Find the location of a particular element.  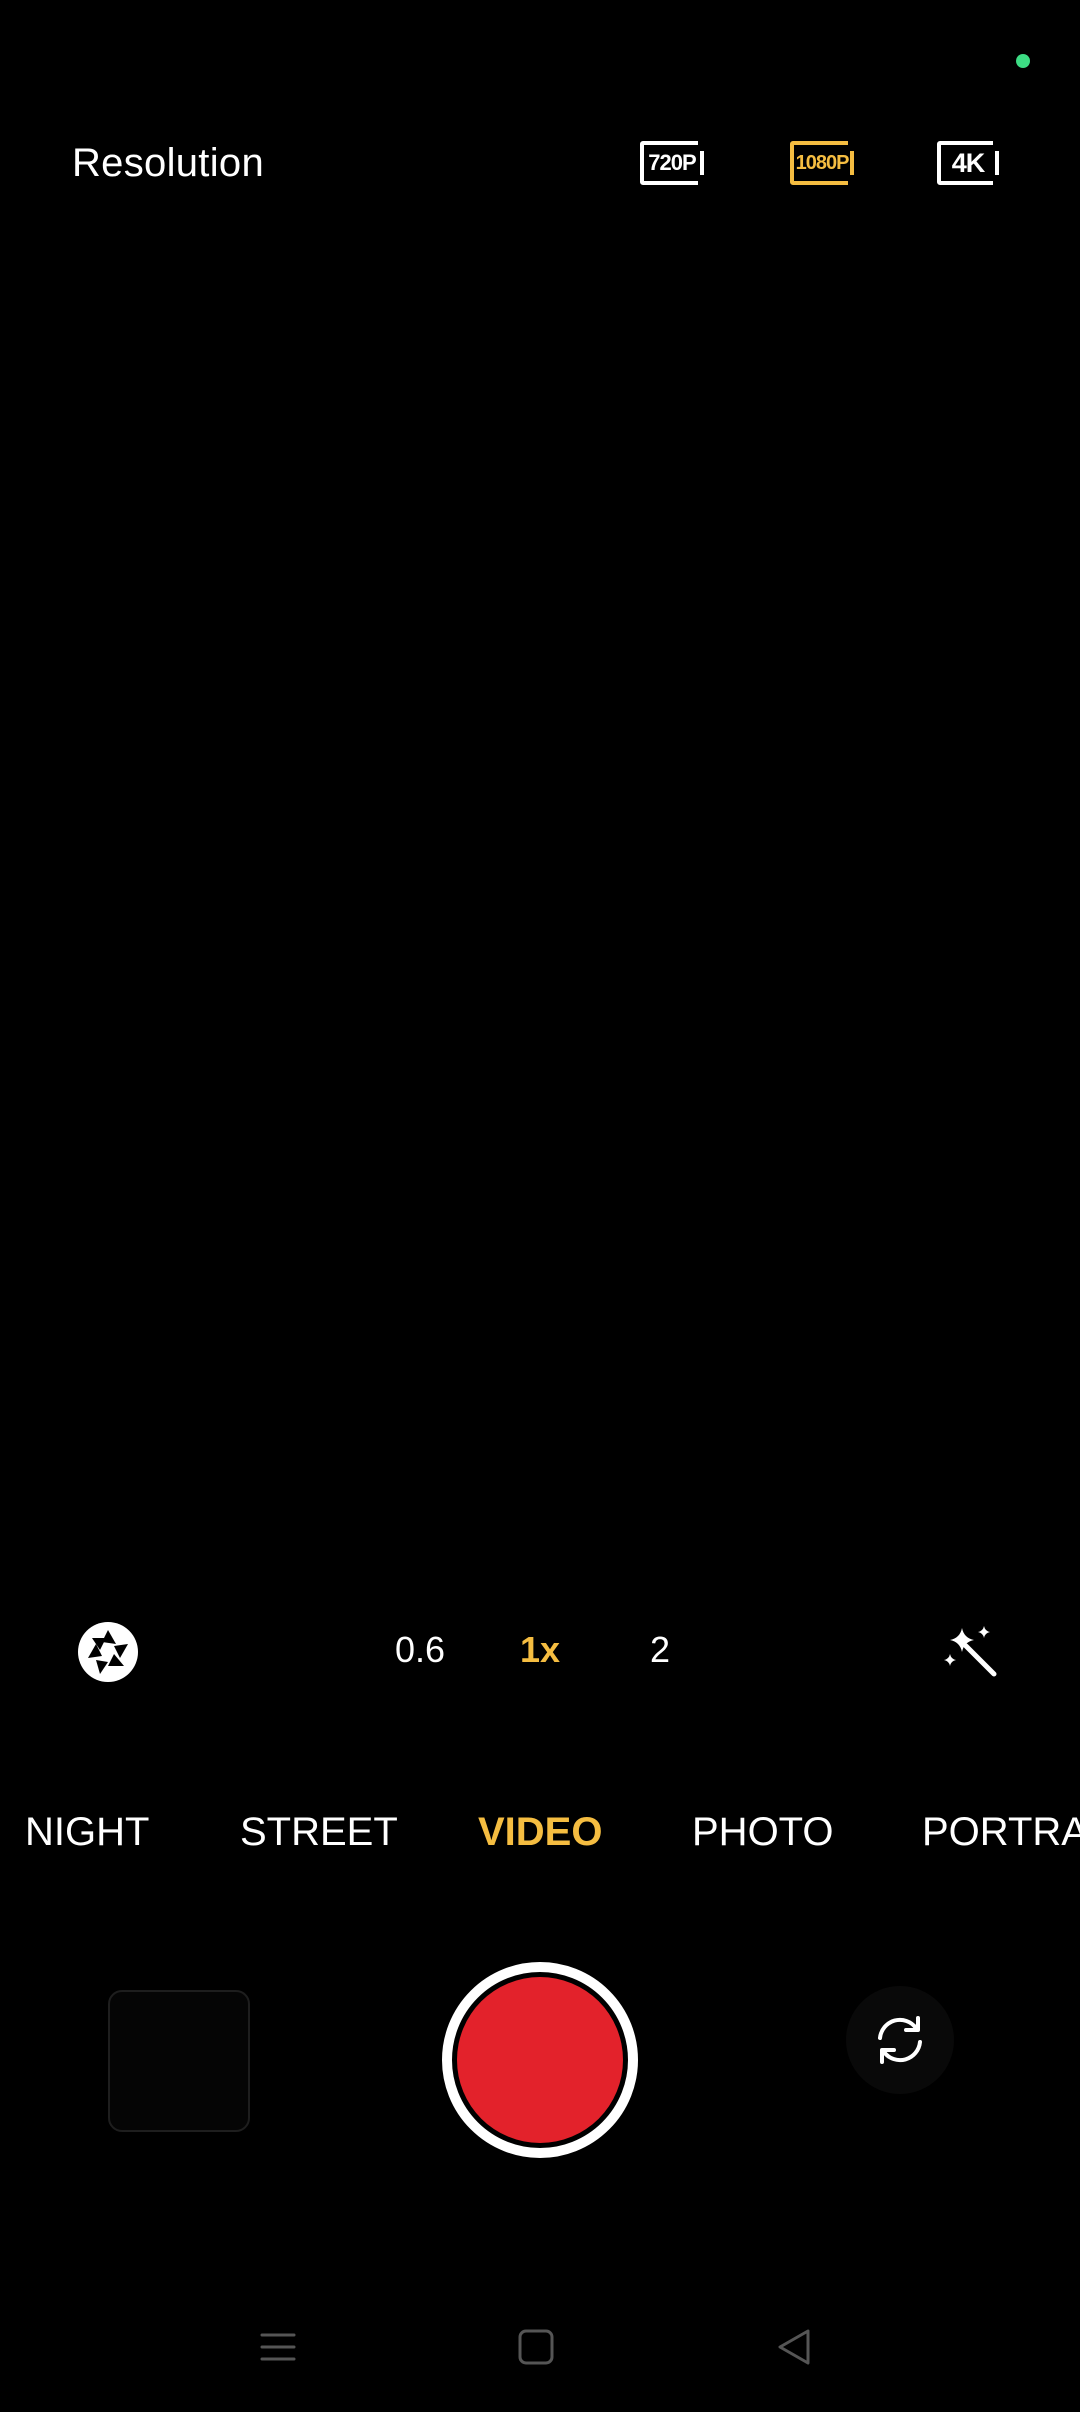

back-icon is located at coordinates (794, 2347).